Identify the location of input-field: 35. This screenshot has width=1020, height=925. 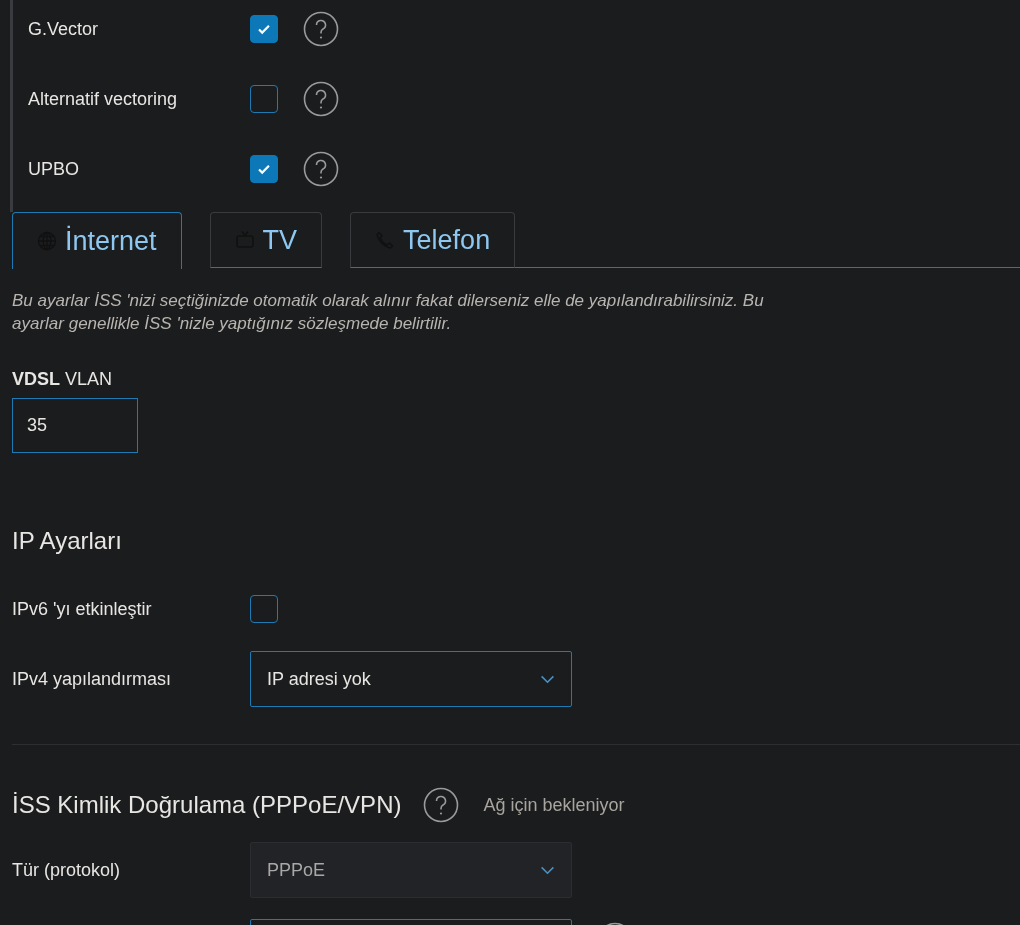
(75, 425).